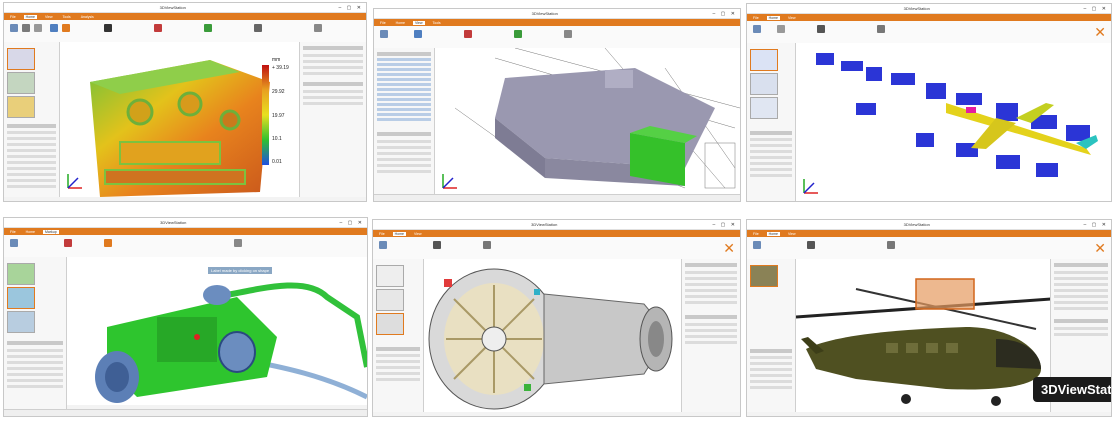 The image size is (1114, 421). I want to click on menu-tab-markup: Markup, so click(50, 231).